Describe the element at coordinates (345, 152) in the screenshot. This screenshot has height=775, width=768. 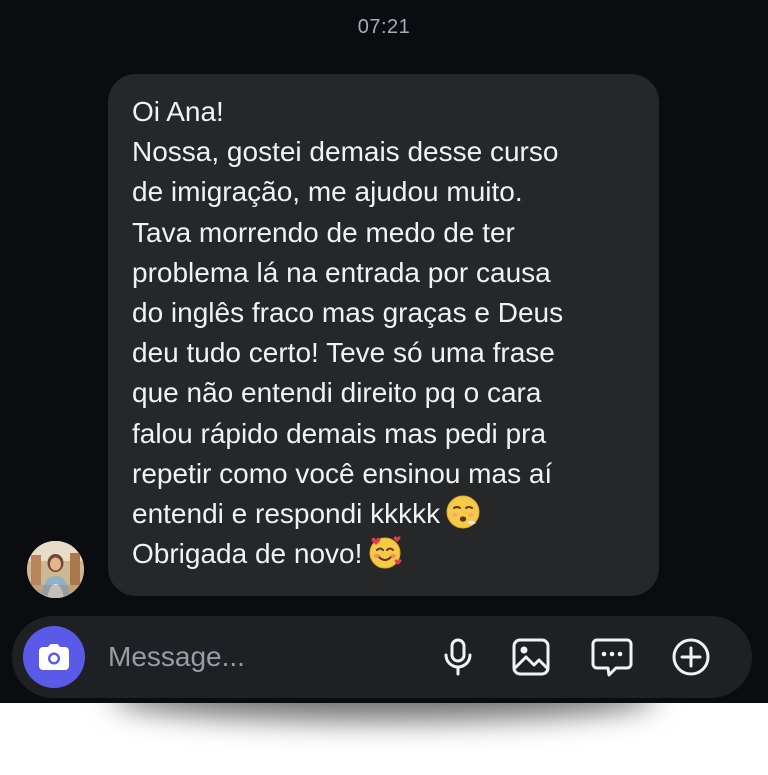
I see `message-line: Nossa, gostei demais desse curso` at that location.